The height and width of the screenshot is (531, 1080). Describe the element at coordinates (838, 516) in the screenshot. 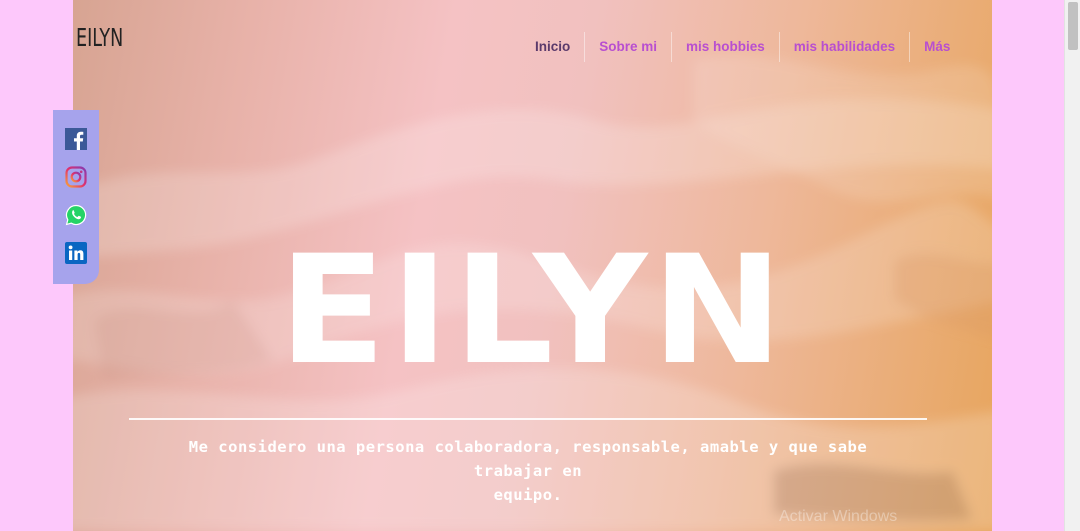

I see `activation-watermark: Activar Windows` at that location.